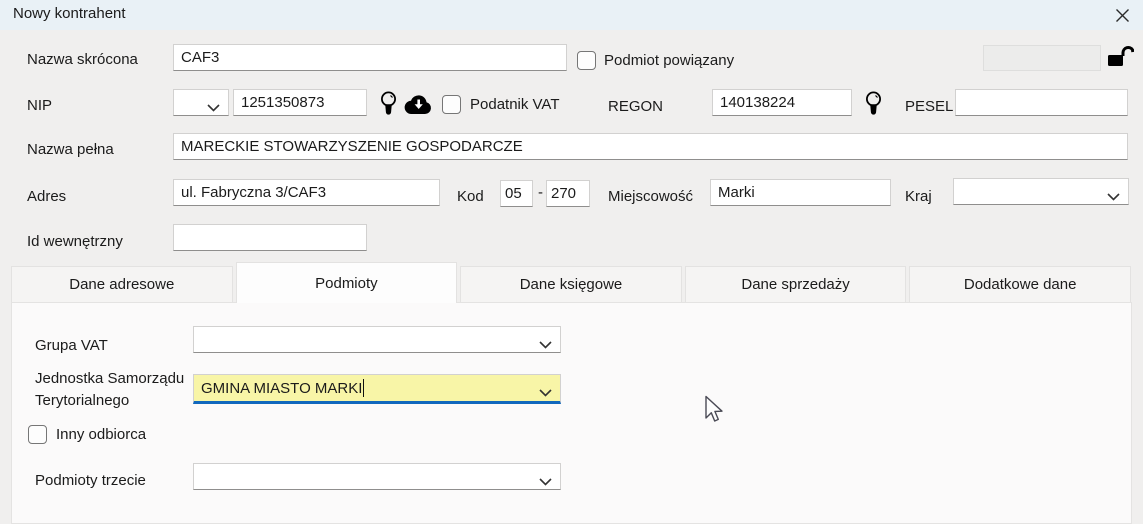  Describe the element at coordinates (571, 15) in the screenshot. I see `title-bar: Nowy kontrahent` at that location.